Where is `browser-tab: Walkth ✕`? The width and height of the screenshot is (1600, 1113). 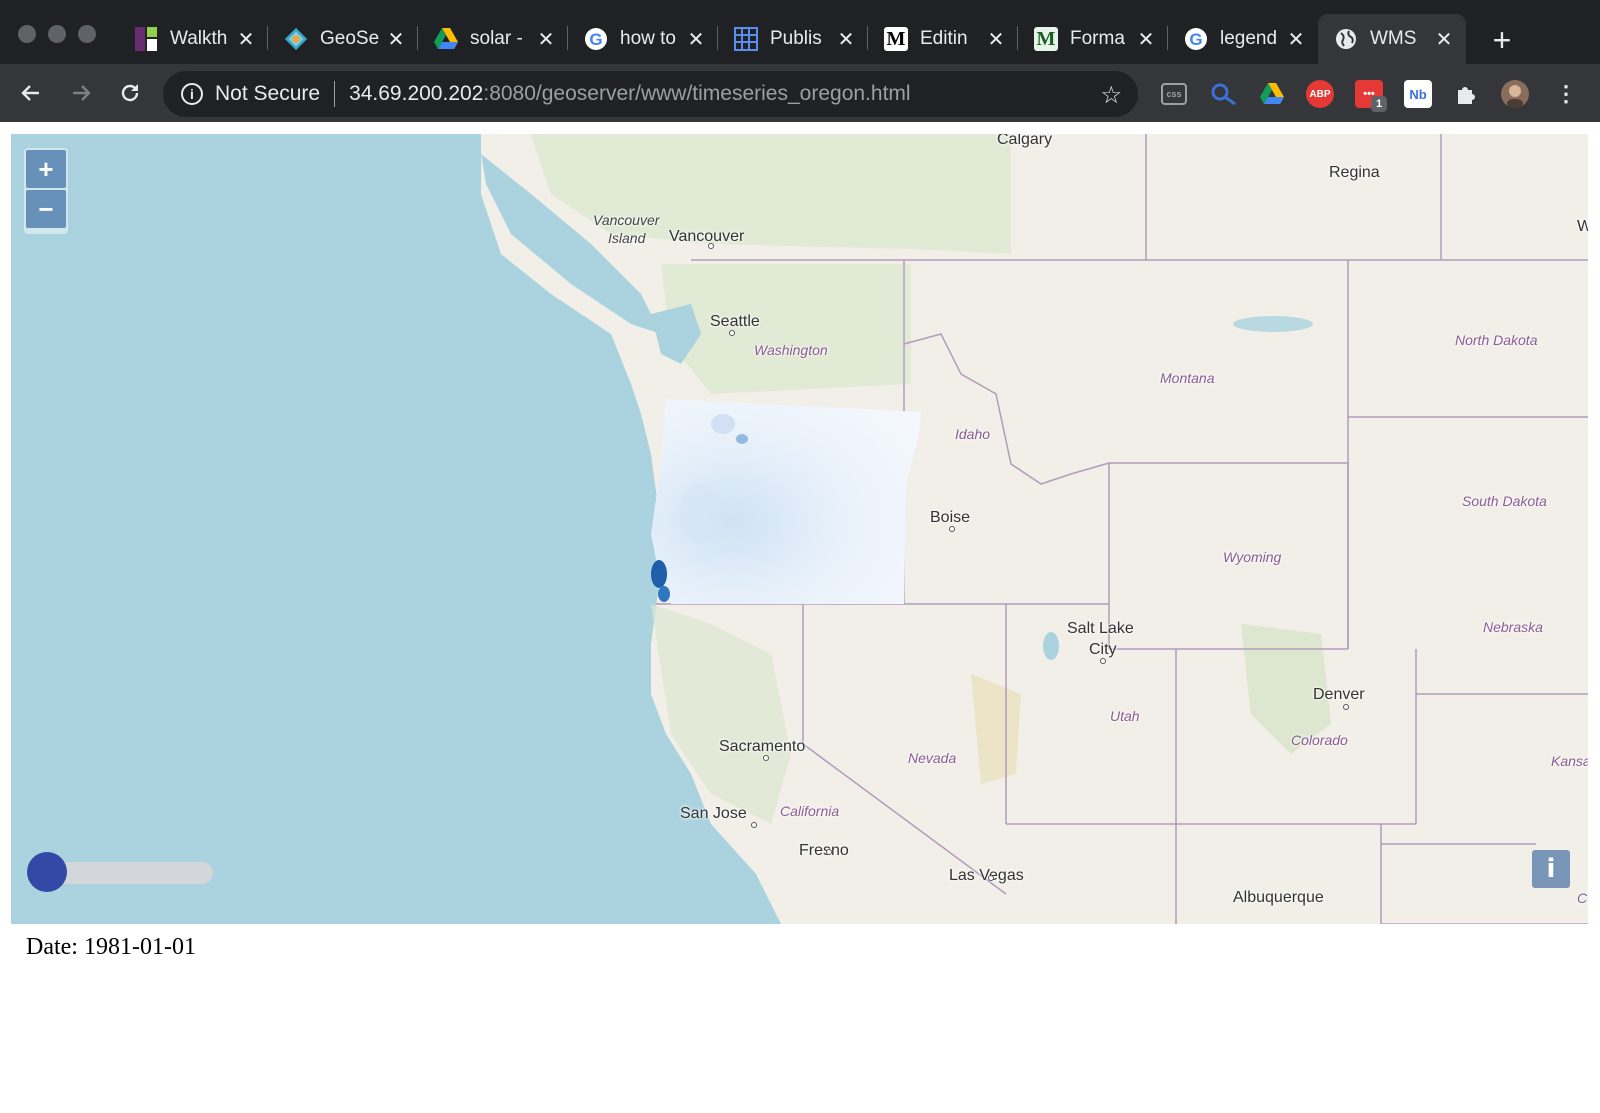
browser-tab: Walkth ✕ is located at coordinates (193, 39).